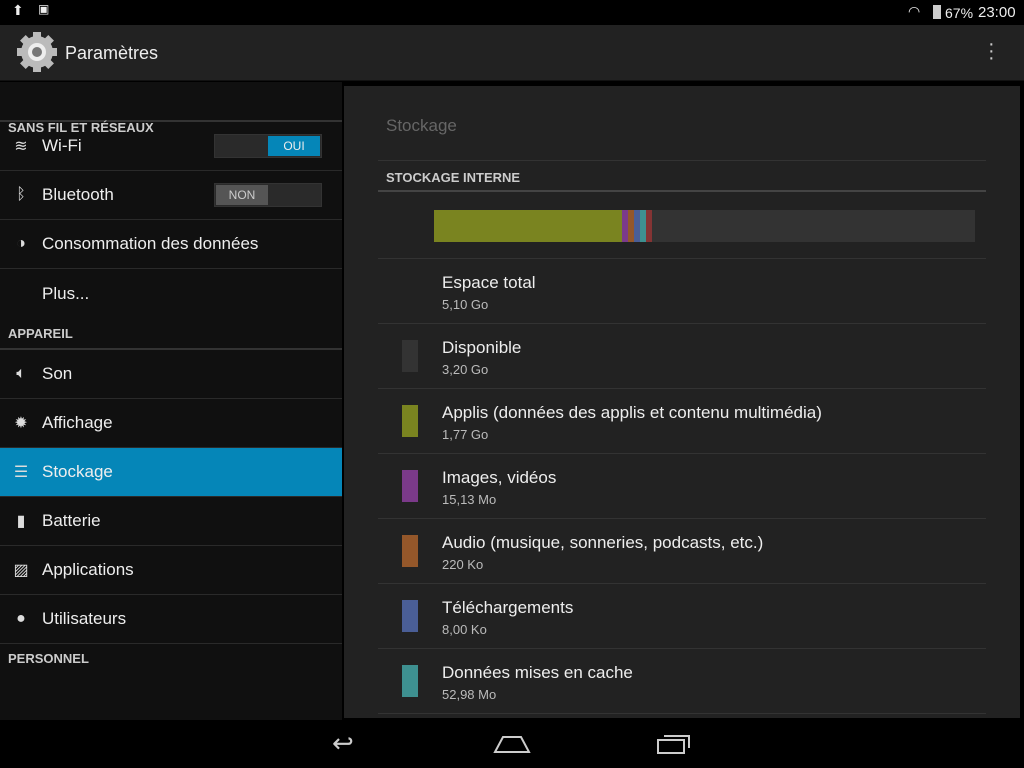  What do you see at coordinates (464, 629) in the screenshot?
I see `row-value: 8,00 Ko` at bounding box center [464, 629].